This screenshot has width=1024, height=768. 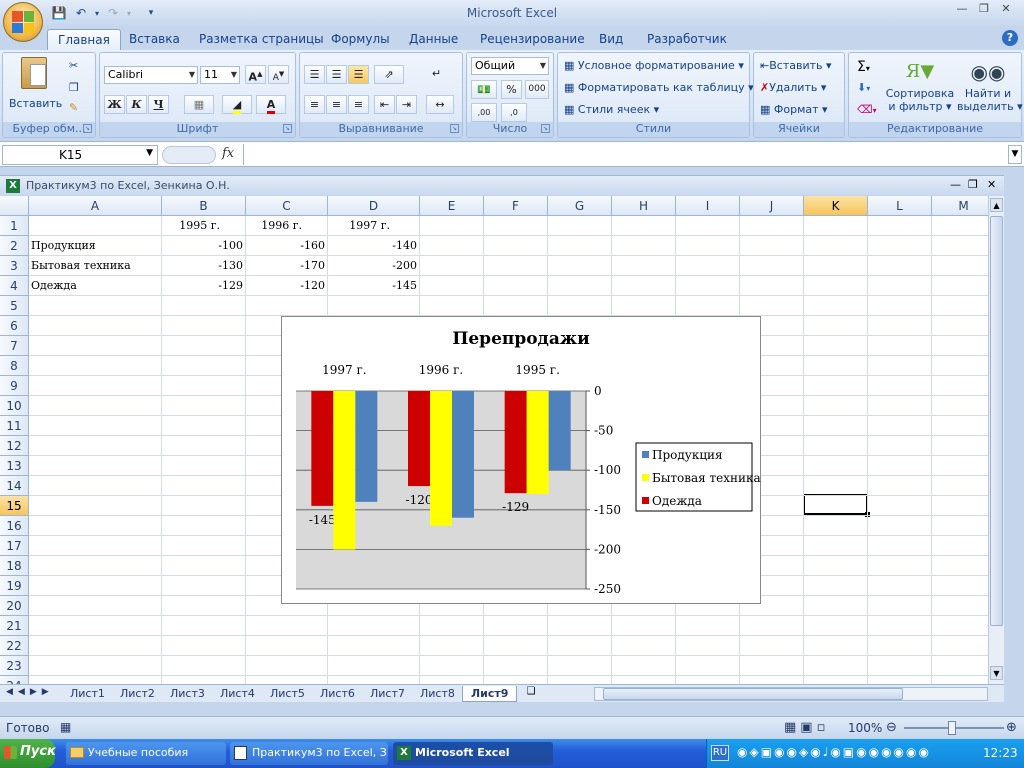 I want to click on minimize-button: —, so click(x=962, y=10).